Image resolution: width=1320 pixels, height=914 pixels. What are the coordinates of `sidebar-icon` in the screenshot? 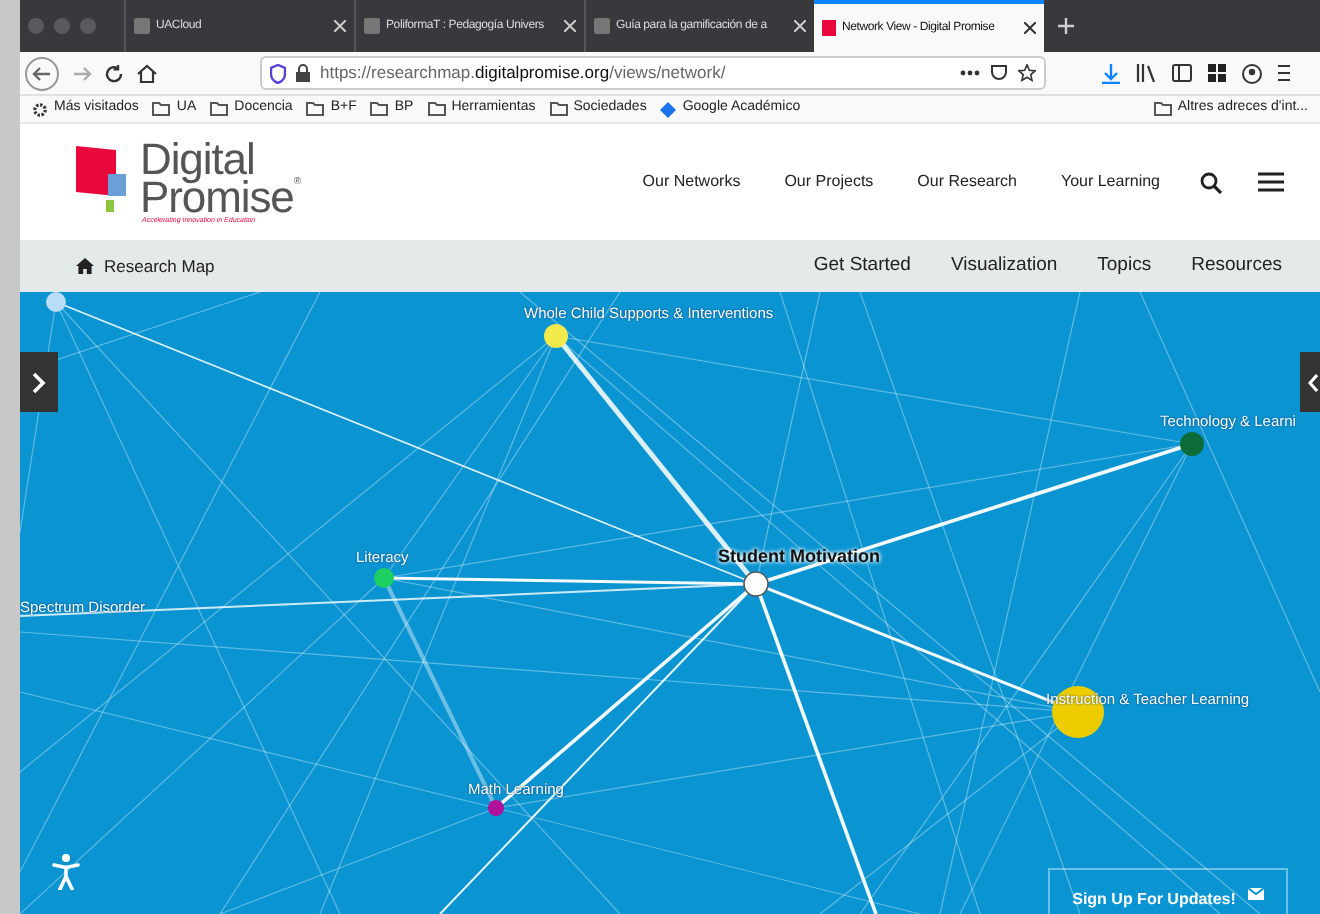 It's located at (1182, 73).